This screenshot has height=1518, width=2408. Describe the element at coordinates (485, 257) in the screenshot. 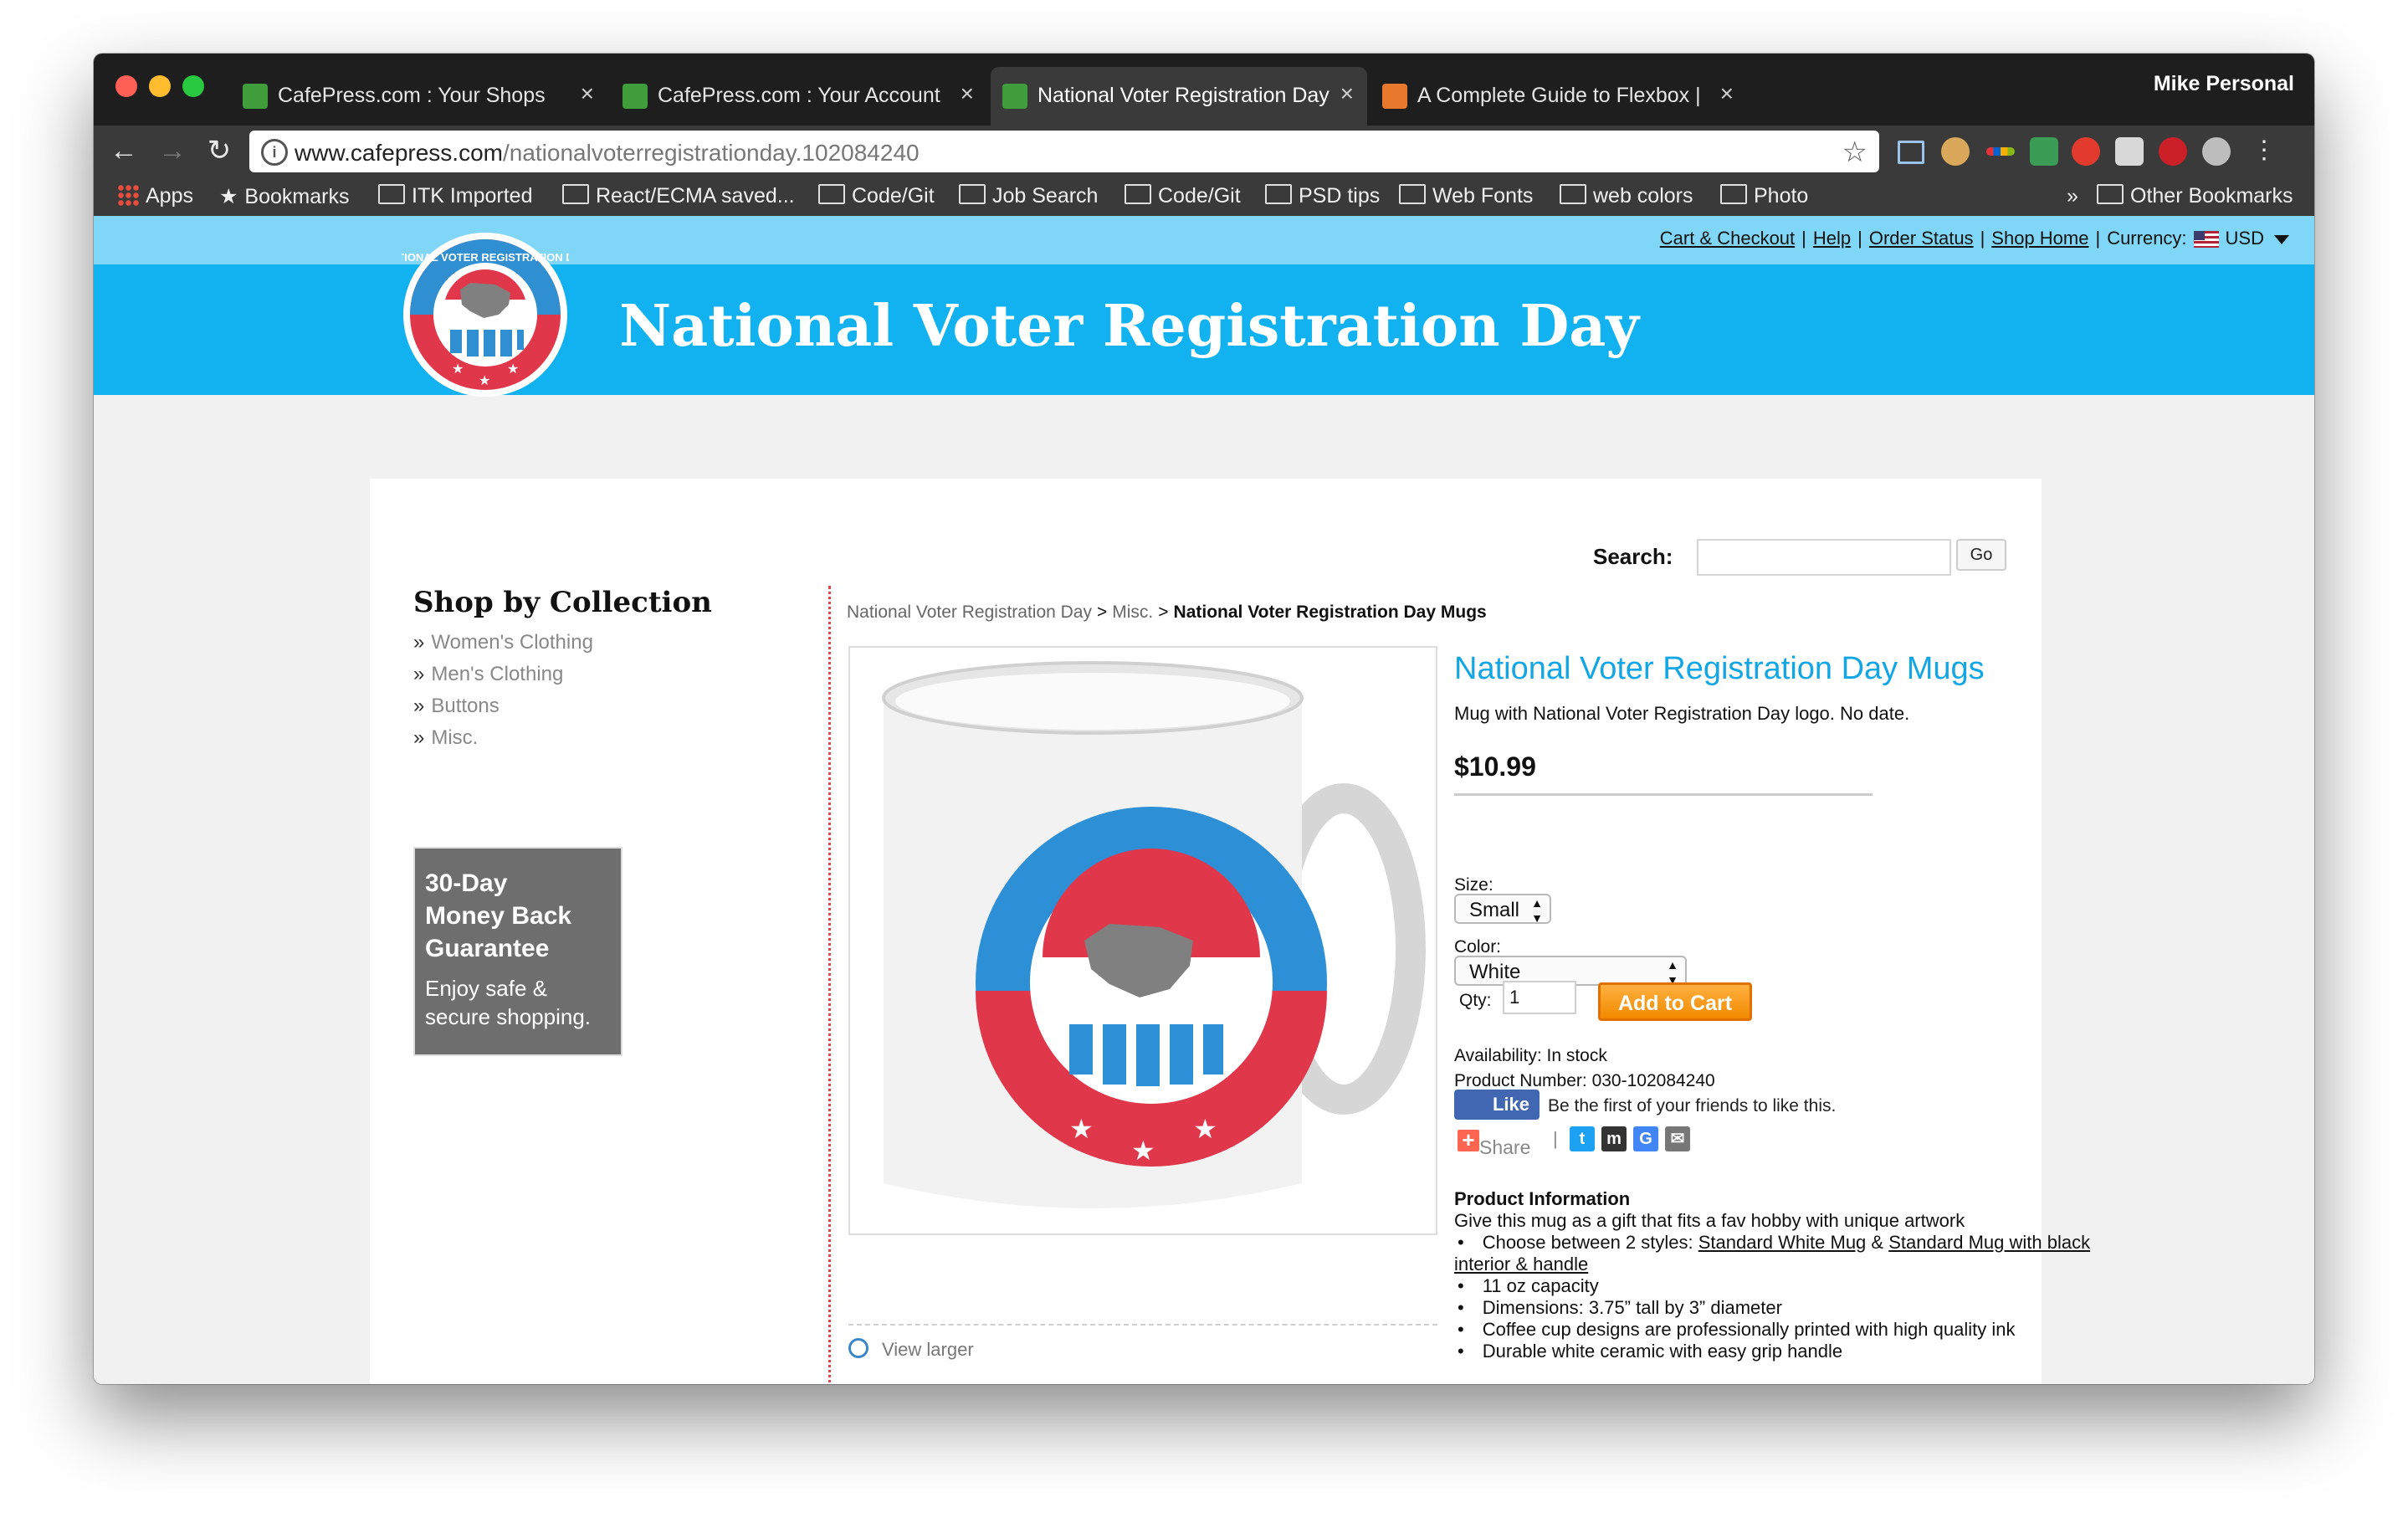

I see `logo-text: NATIONAL VOTER REGISTRATION DAY` at that location.